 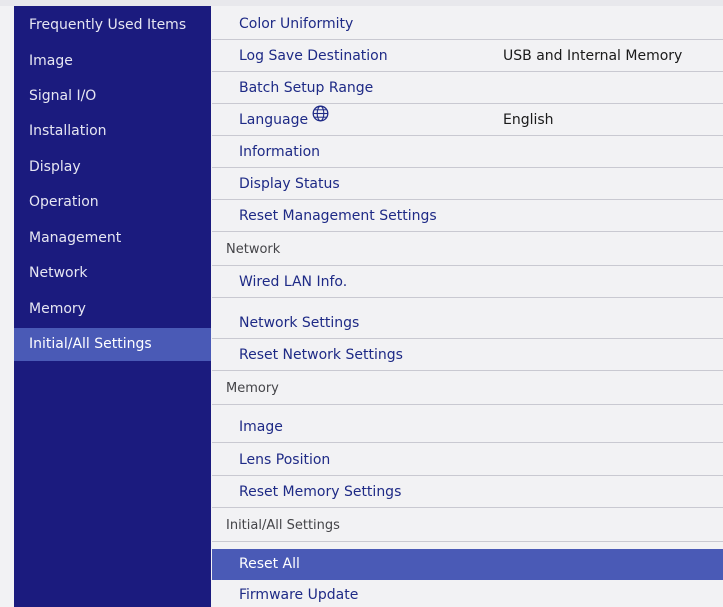 I want to click on menu-row-reset-network-settings: Reset Network Settings, so click(x=467, y=355).